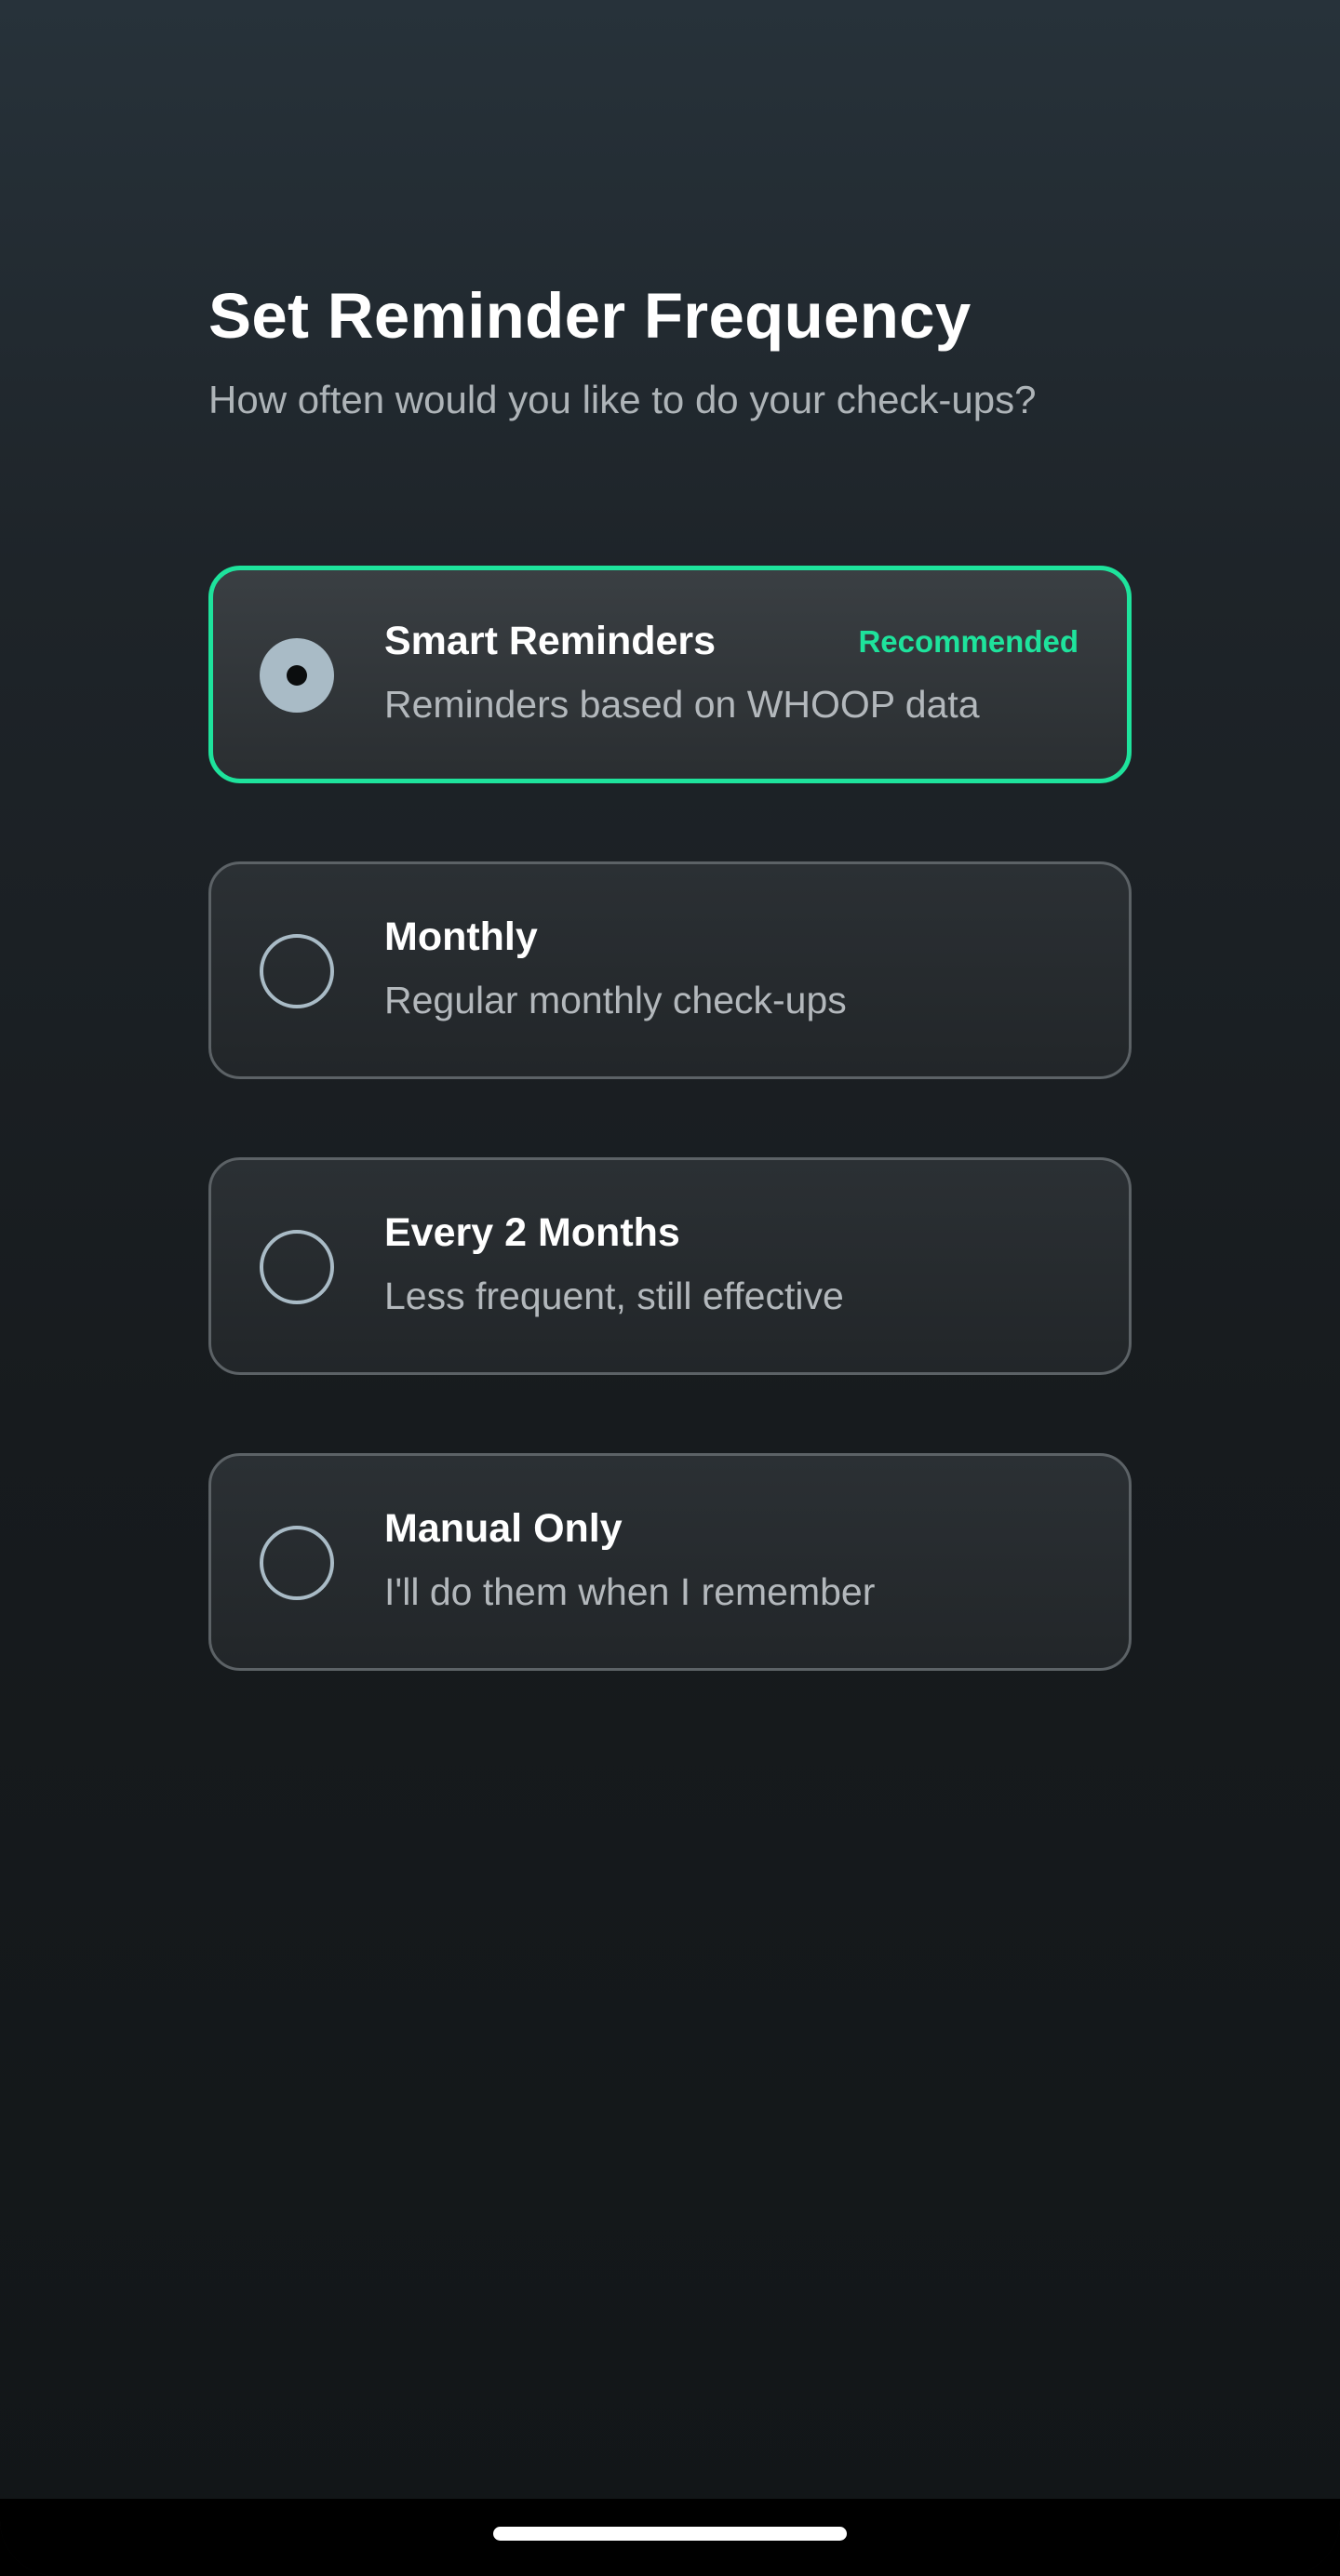 The width and height of the screenshot is (1340, 2576). Describe the element at coordinates (629, 1560) in the screenshot. I see `option-text: Manual Only I'll do them when I remember` at that location.